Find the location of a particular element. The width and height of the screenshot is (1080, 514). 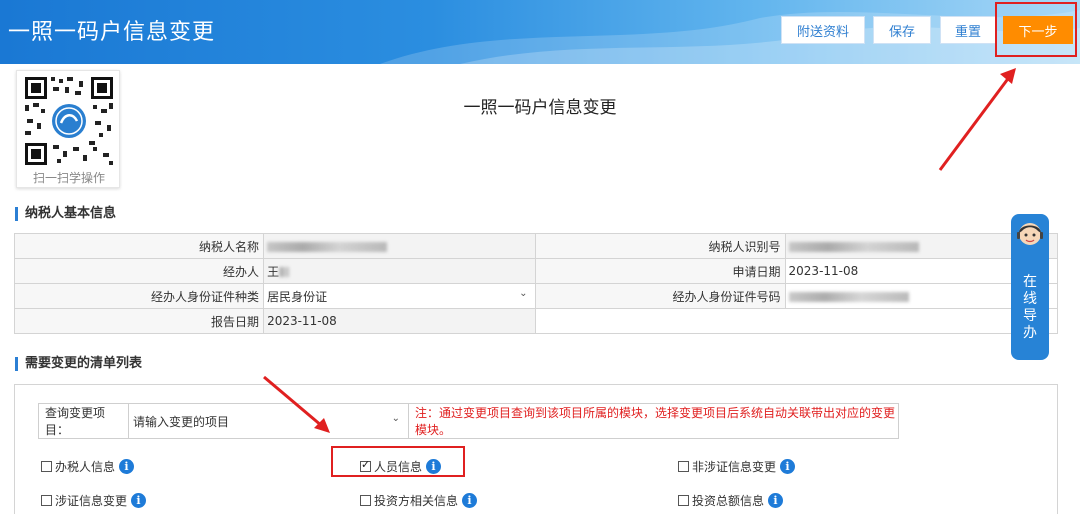

online-guide-widget: 在 线 导 办 is located at coordinates (1030, 287).